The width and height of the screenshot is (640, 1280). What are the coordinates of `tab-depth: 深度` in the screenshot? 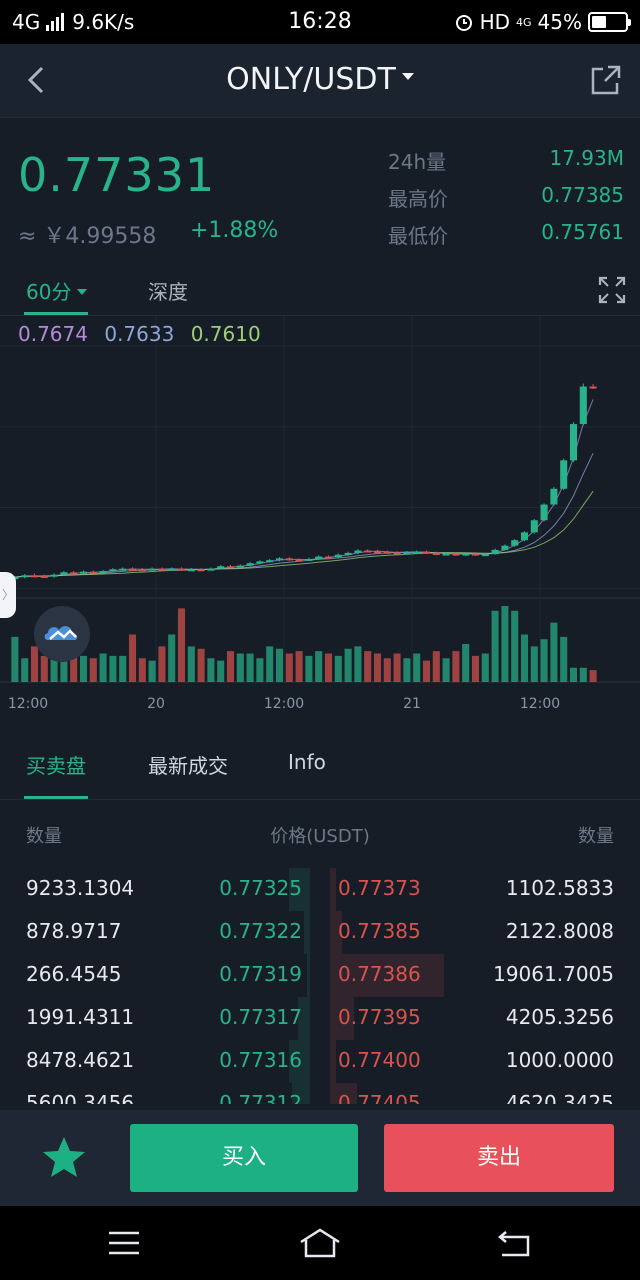 It's located at (168, 290).